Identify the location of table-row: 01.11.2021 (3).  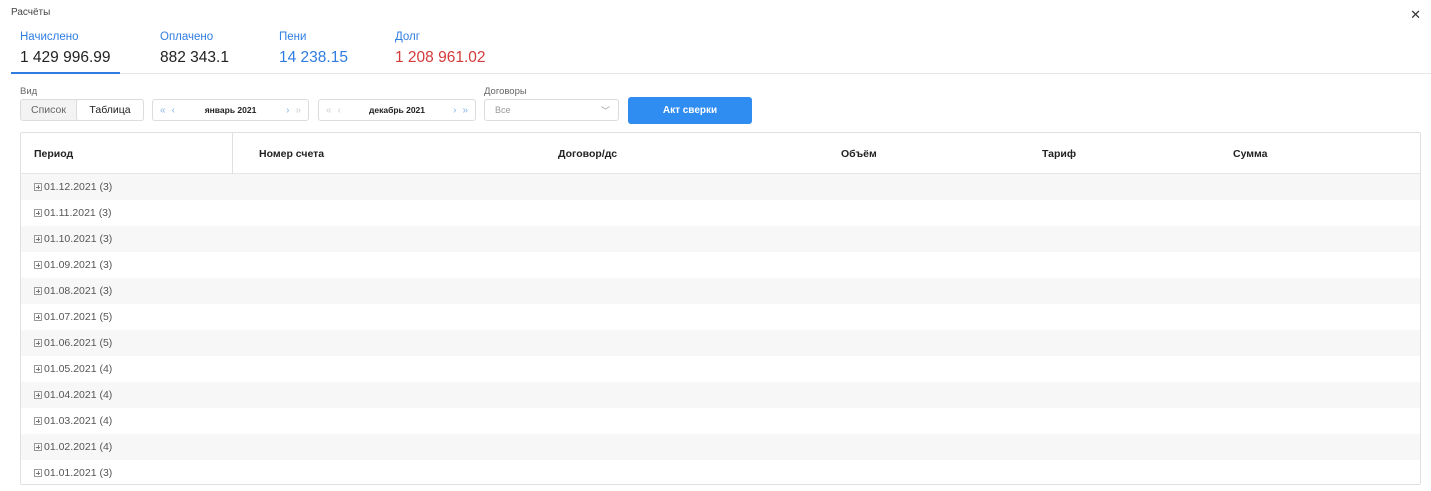
(720, 213).